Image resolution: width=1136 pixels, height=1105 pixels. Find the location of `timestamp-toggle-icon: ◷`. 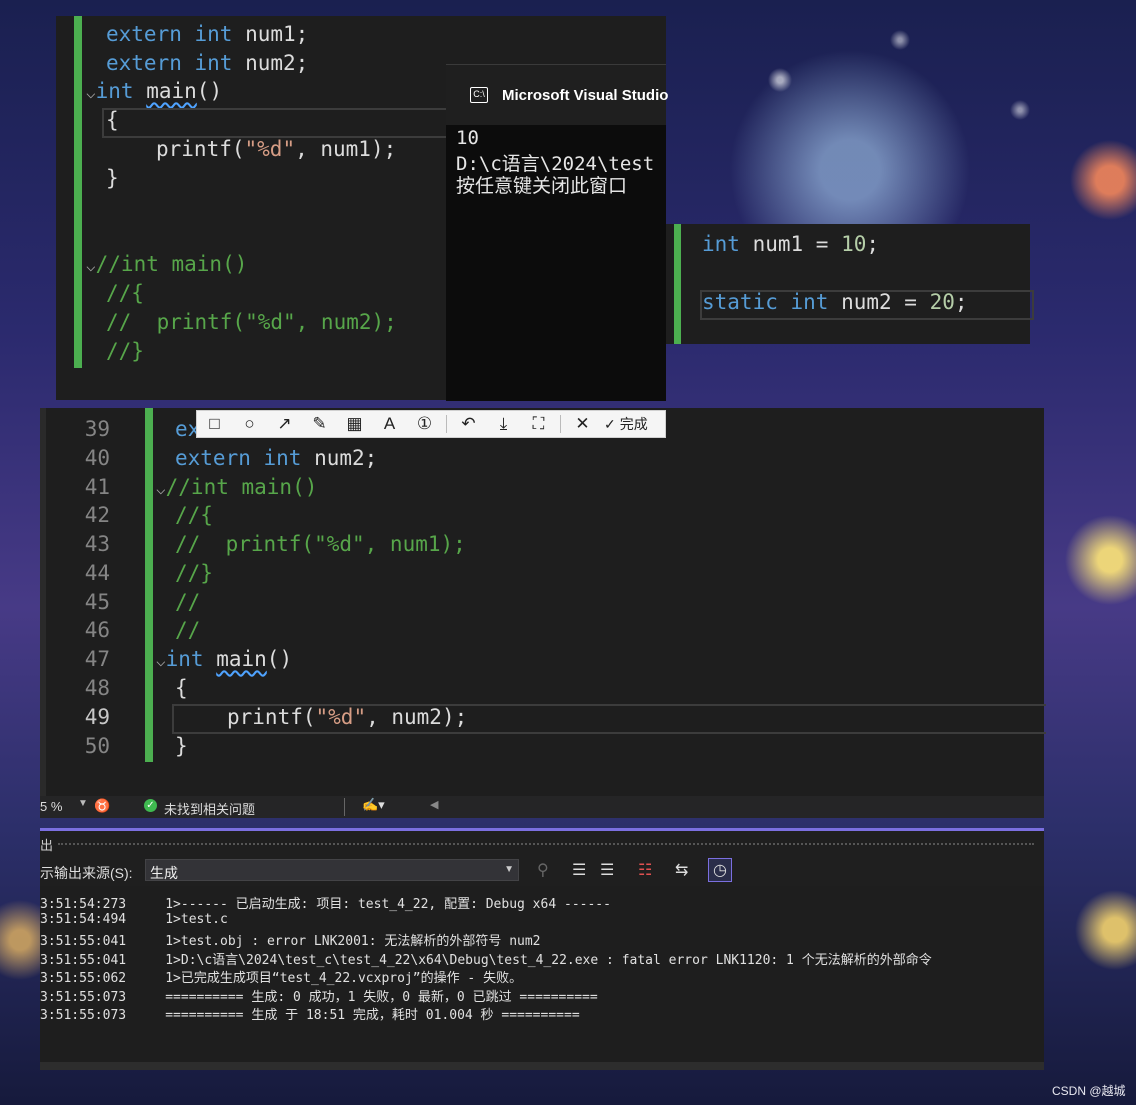

timestamp-toggle-icon: ◷ is located at coordinates (720, 870).